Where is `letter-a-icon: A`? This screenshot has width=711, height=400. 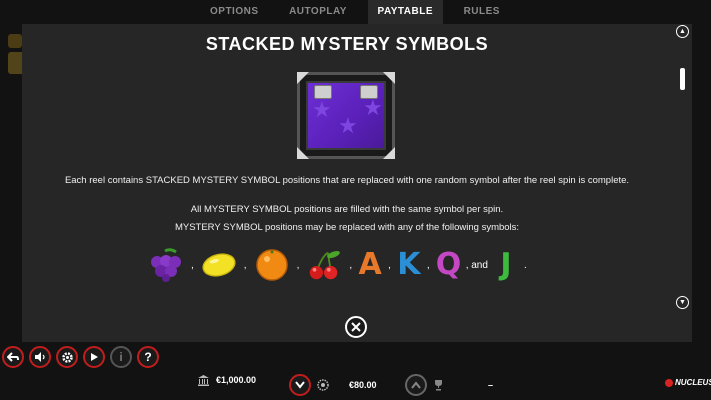
letter-a-icon: A is located at coordinates (370, 264).